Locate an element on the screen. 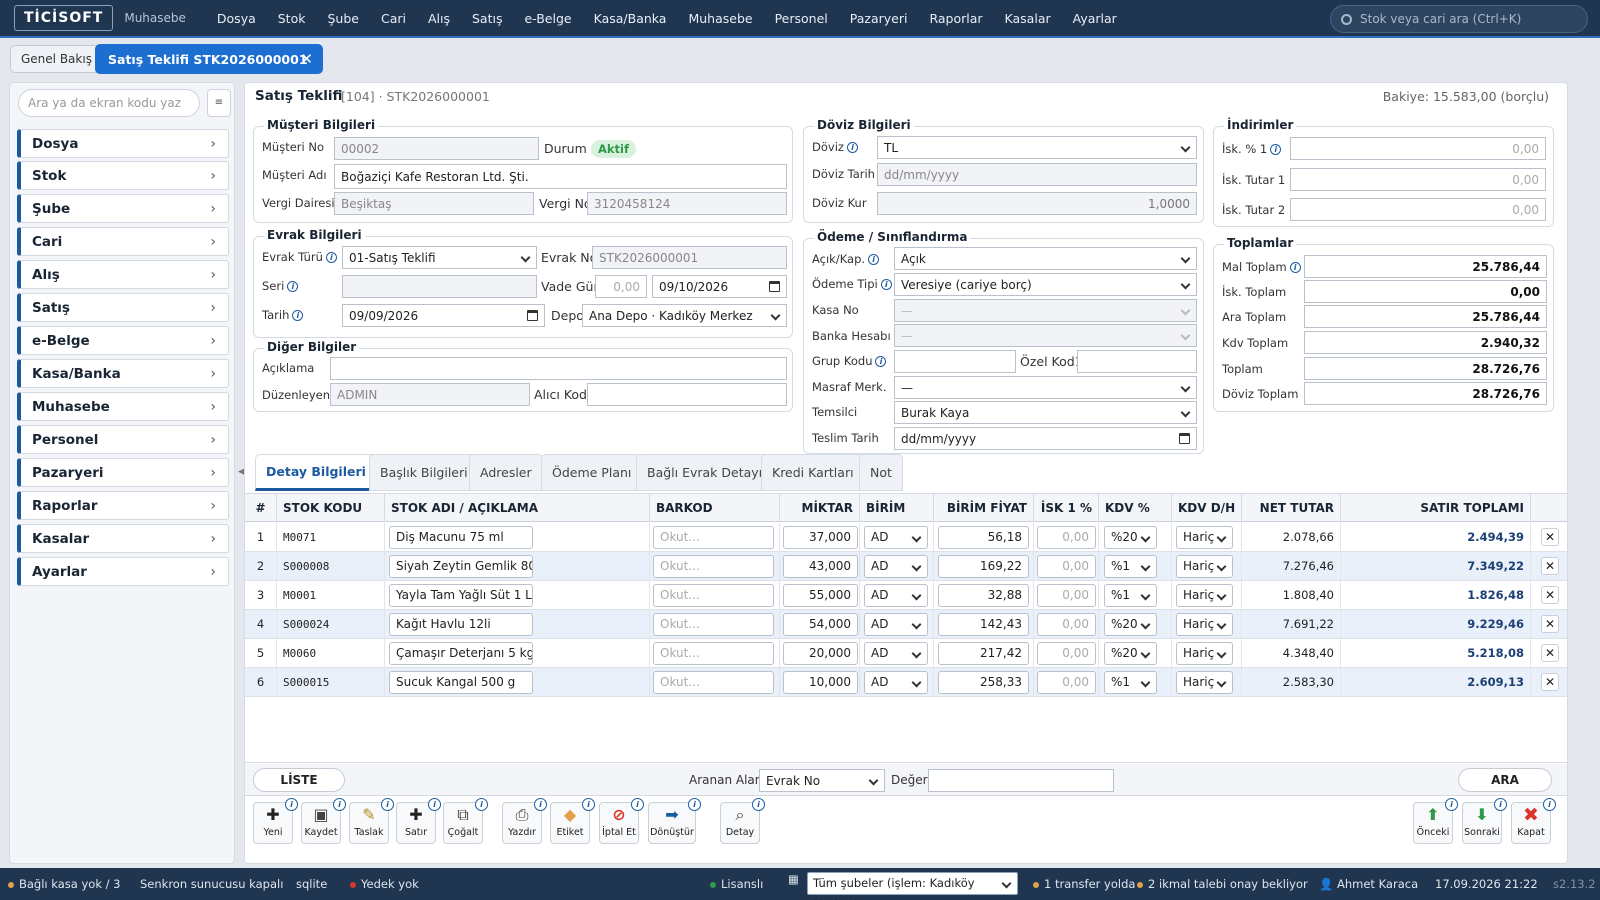  sidebar-item-sube: Şube › is located at coordinates (123, 208).